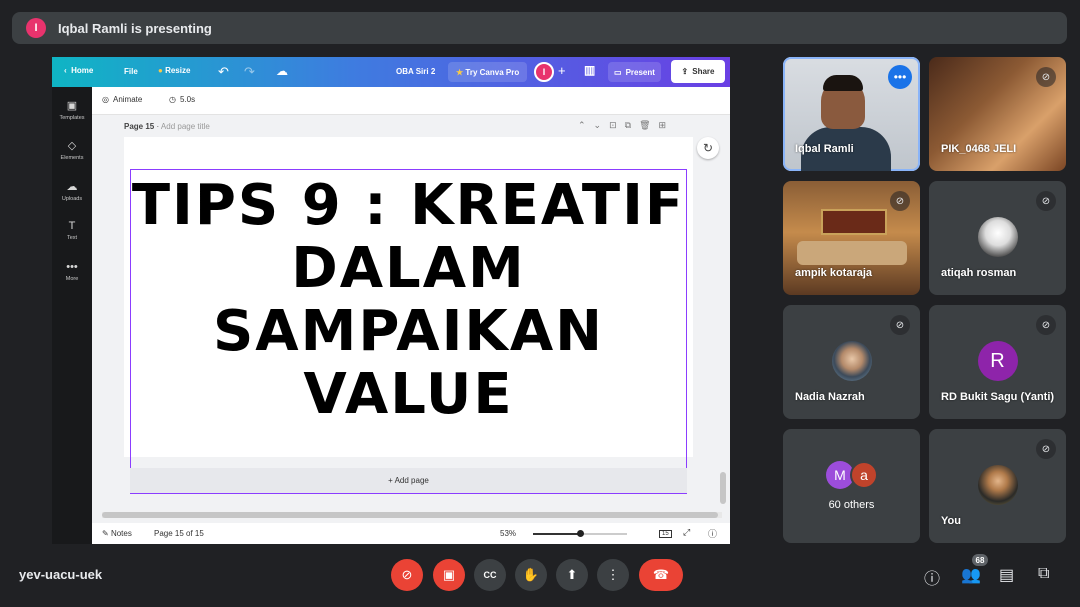 The height and width of the screenshot is (607, 1080). I want to click on present-label: Present, so click(640, 72).